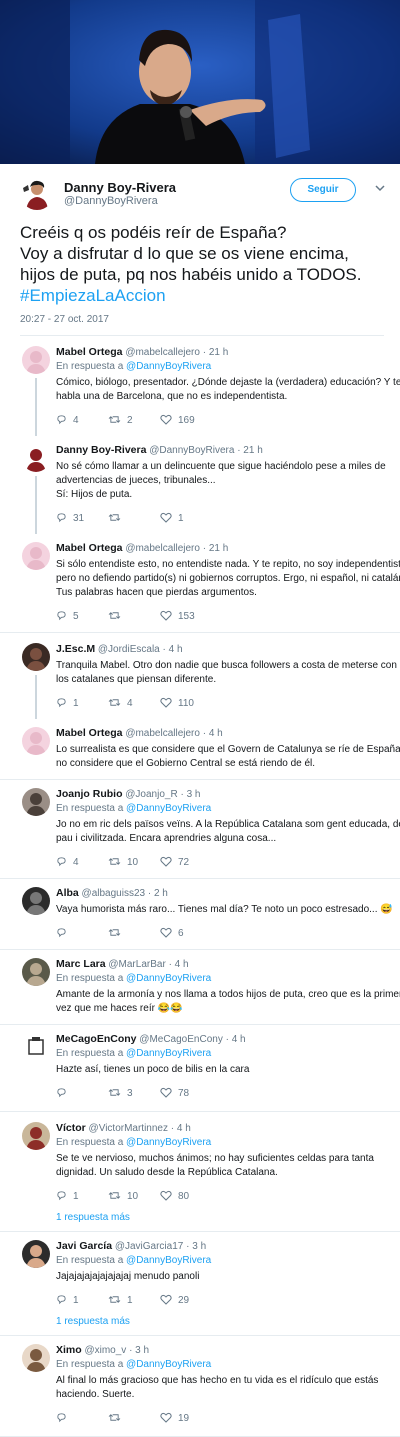 This screenshot has height=1437, width=400. I want to click on retweet-action: 10, so click(134, 1196).